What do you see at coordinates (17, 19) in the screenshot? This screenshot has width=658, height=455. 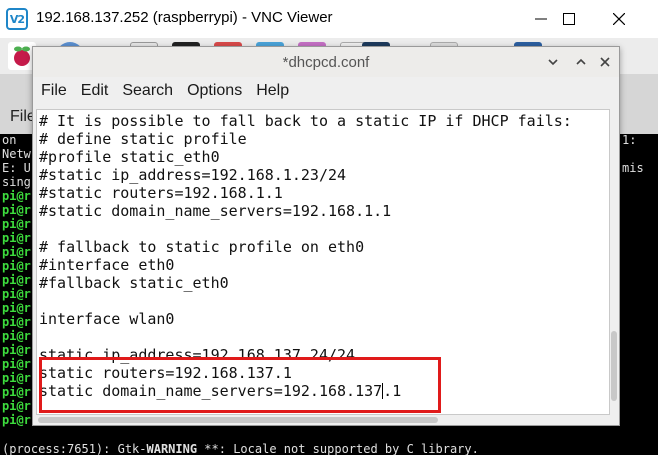 I see `vnc-logo-icon: V2` at bounding box center [17, 19].